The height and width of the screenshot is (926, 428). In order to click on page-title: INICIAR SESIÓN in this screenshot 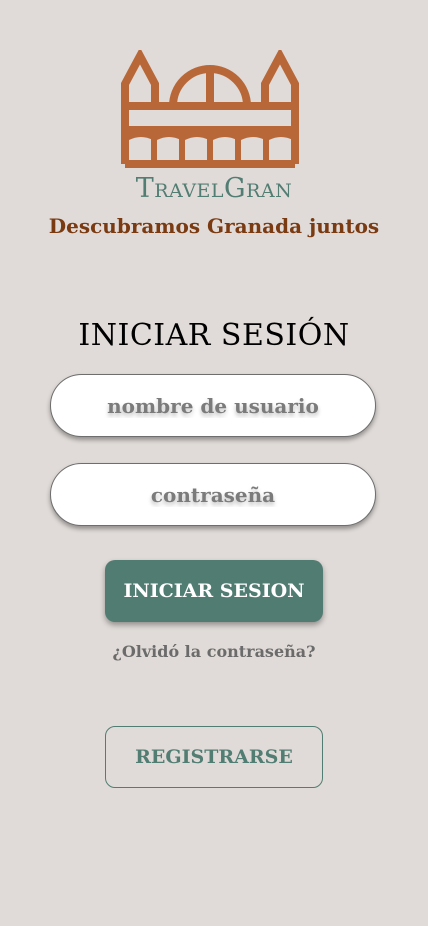, I will do `click(214, 336)`.